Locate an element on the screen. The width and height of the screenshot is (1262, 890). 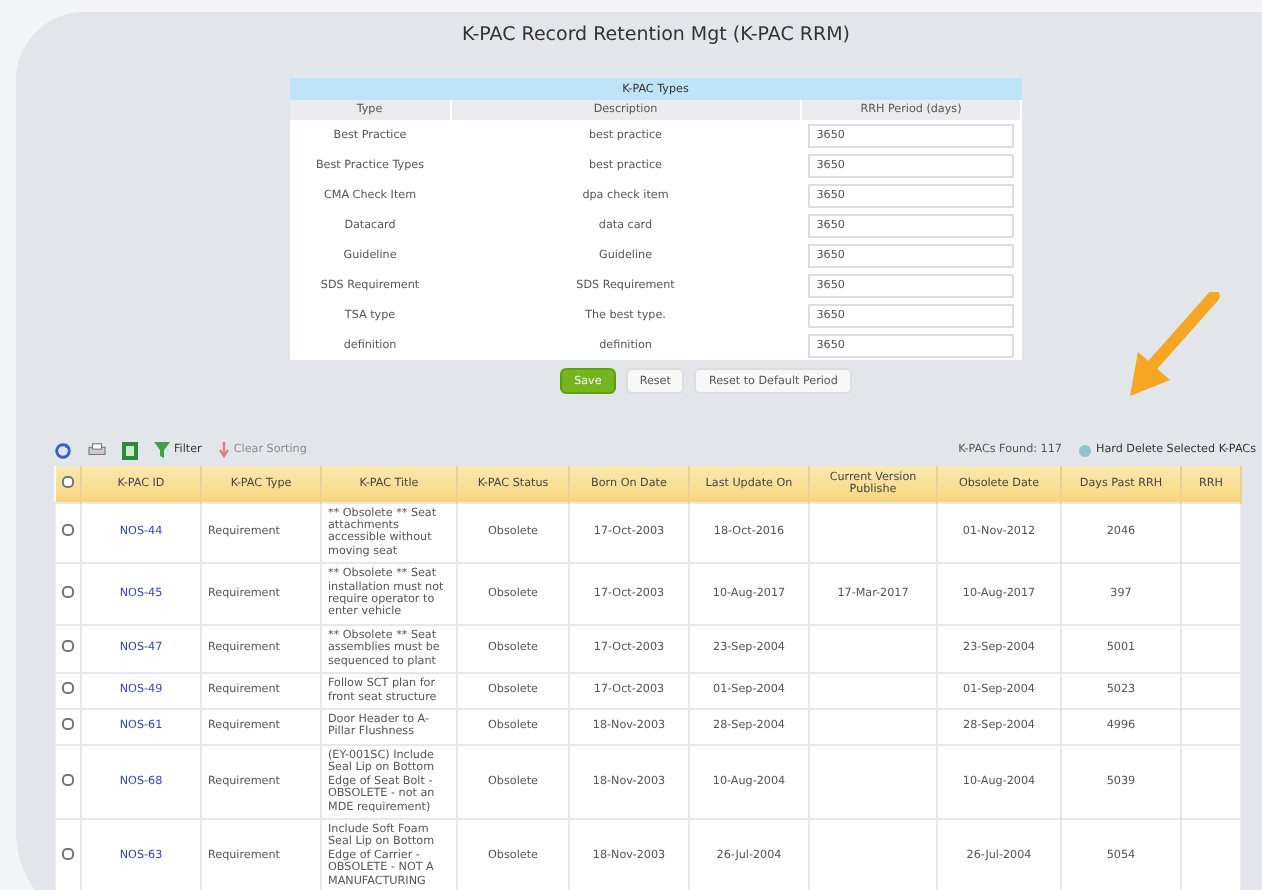
print-button is located at coordinates (97, 450).